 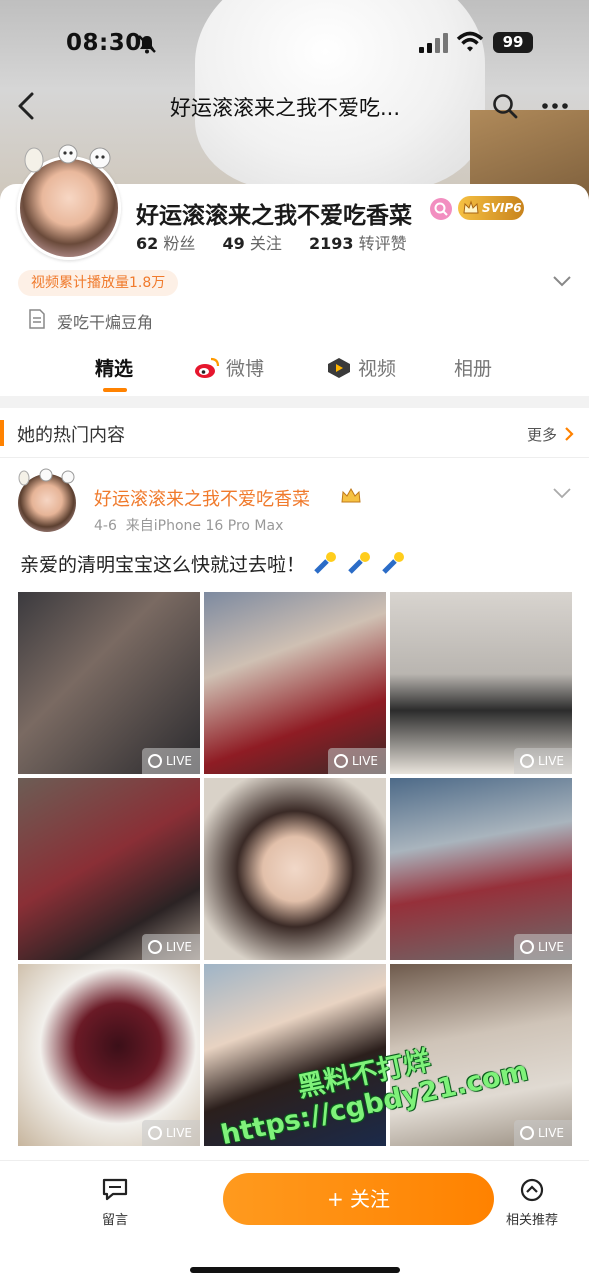 What do you see at coordinates (294, 373) in the screenshot?
I see `profile-tabs: 精选 微博 视频 相册` at bounding box center [294, 373].